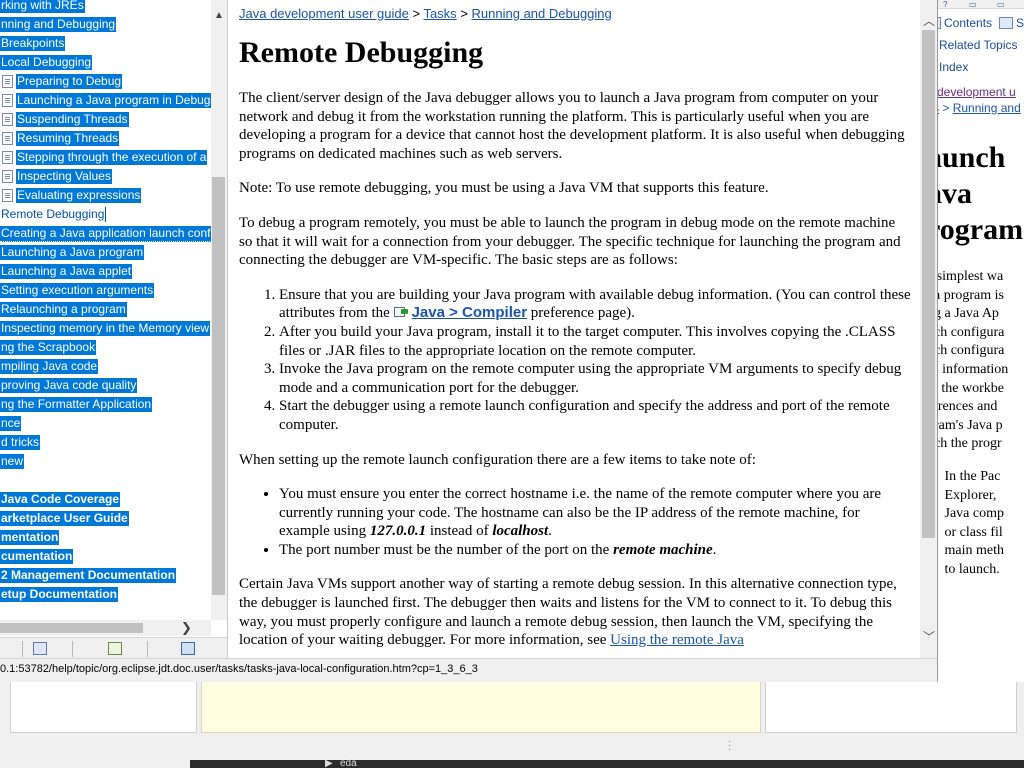  What do you see at coordinates (971, 92) in the screenshot?
I see `bg-breadcrumb-link-guide: a development u` at bounding box center [971, 92].